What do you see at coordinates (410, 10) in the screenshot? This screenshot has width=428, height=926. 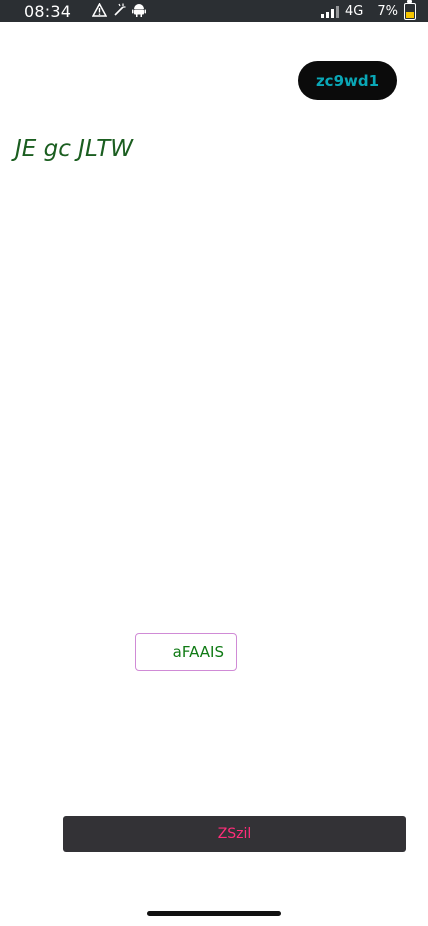 I see `battery-icon` at bounding box center [410, 10].